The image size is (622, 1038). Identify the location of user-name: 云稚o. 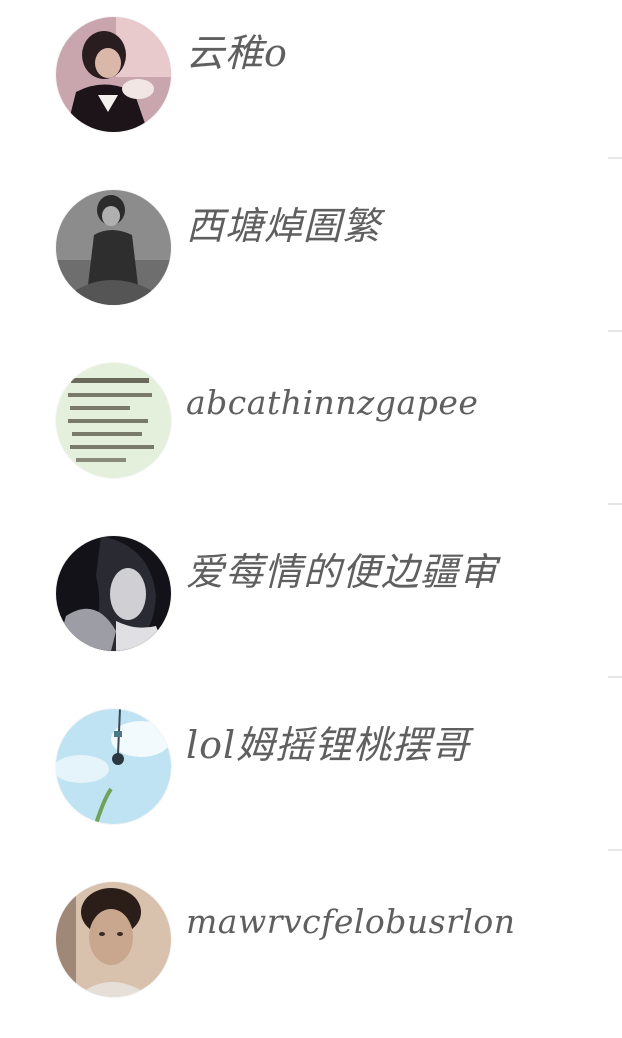
(237, 53).